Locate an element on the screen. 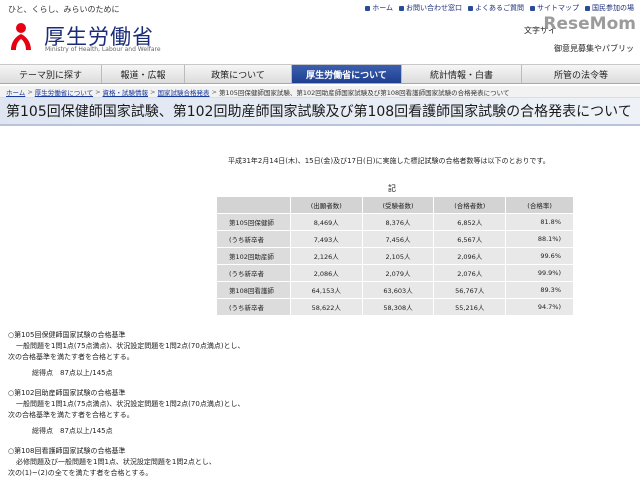 The height and width of the screenshot is (483, 640). passers-cell: 55,216人 is located at coordinates (470, 307).